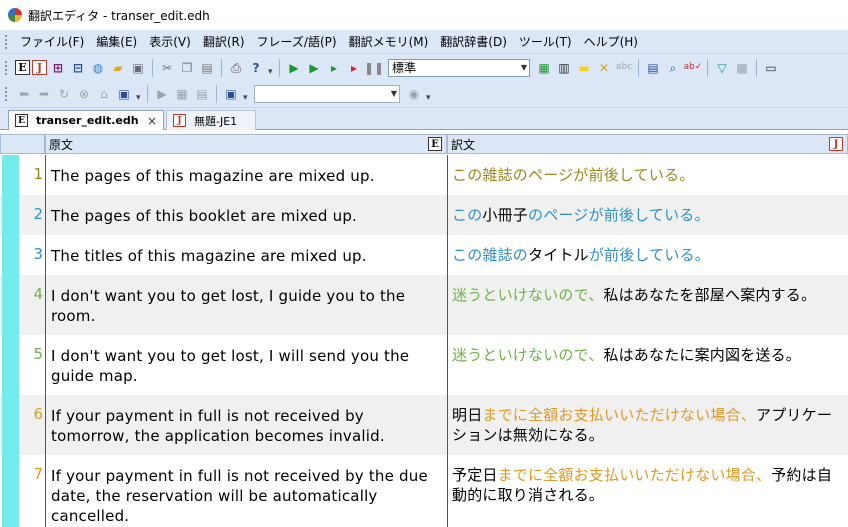  I want to click on target-cell: この小冊子のページが前後している。, so click(648, 215).